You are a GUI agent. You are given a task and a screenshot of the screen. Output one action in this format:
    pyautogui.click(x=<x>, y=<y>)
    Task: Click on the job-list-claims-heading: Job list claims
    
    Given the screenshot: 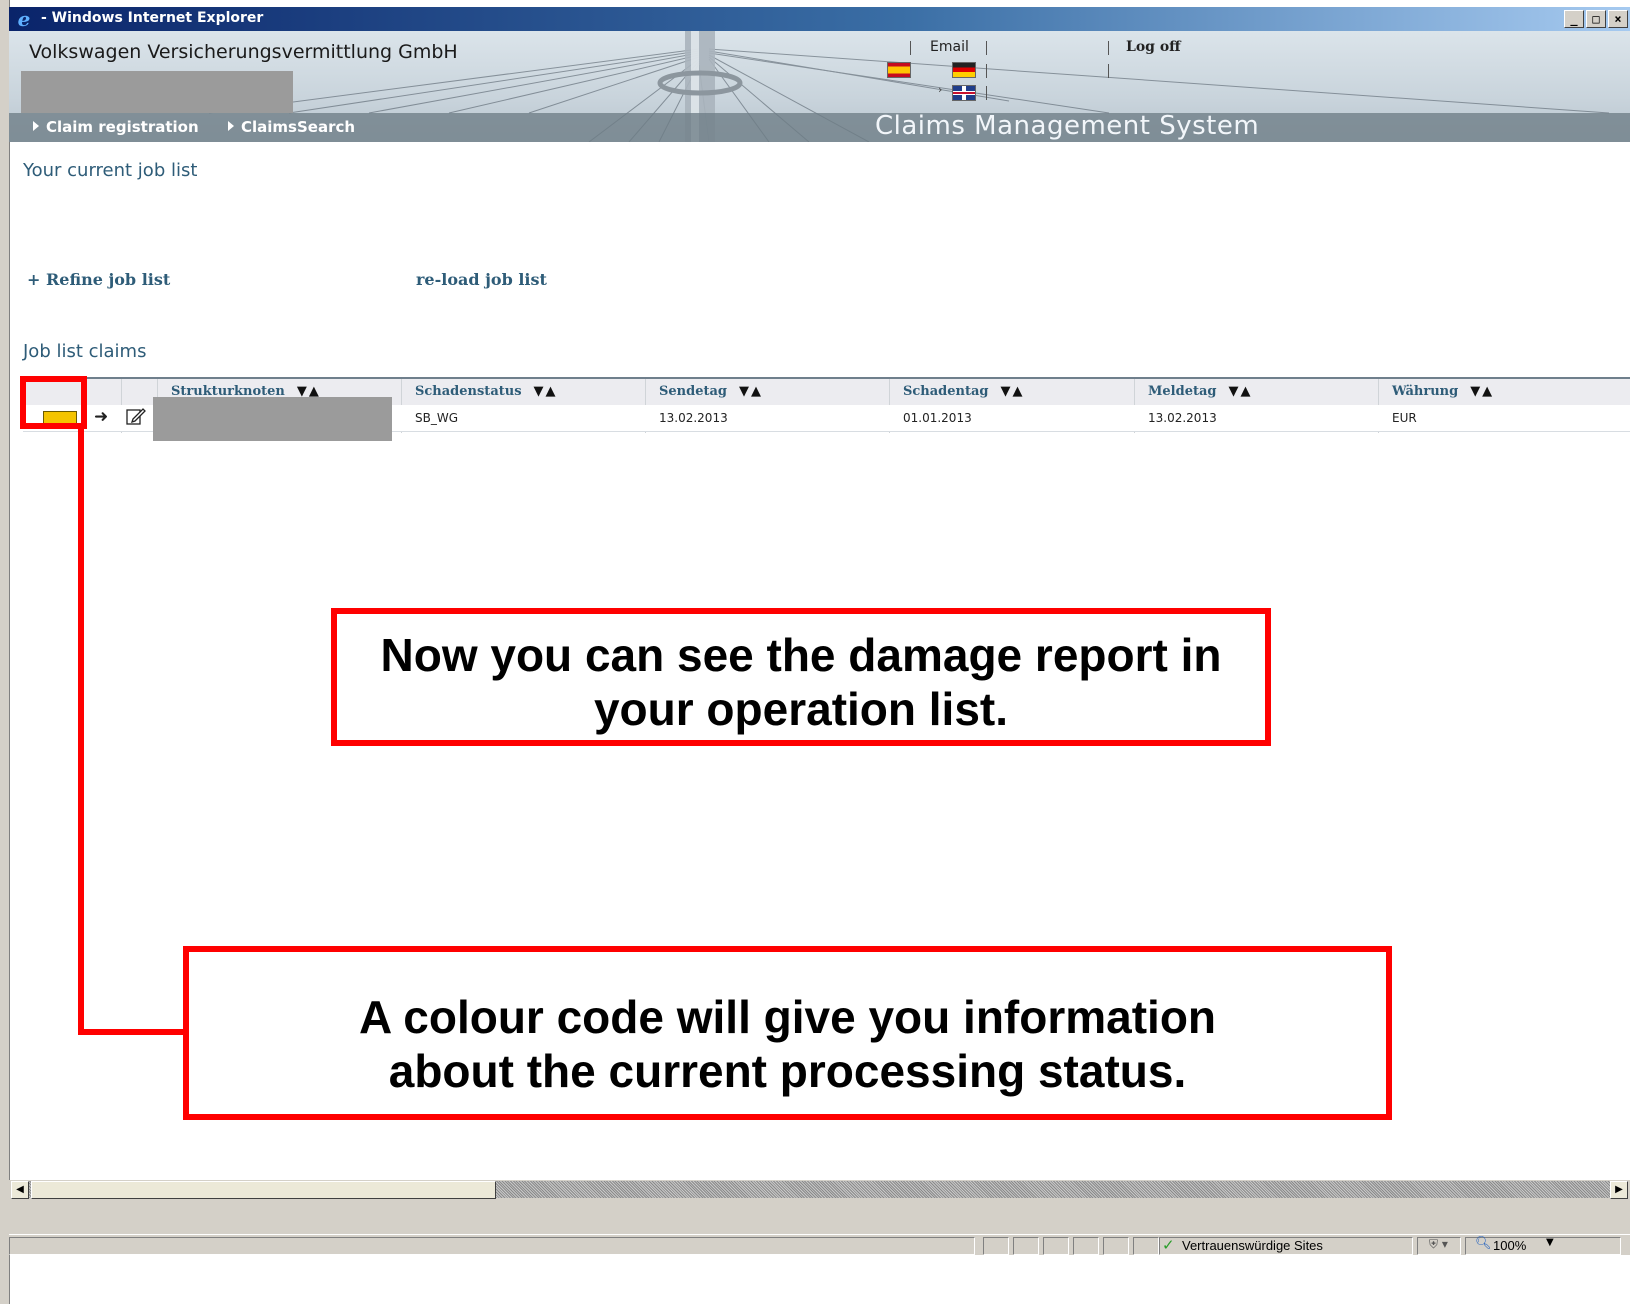 What is the action you would take?
    pyautogui.click(x=85, y=351)
    